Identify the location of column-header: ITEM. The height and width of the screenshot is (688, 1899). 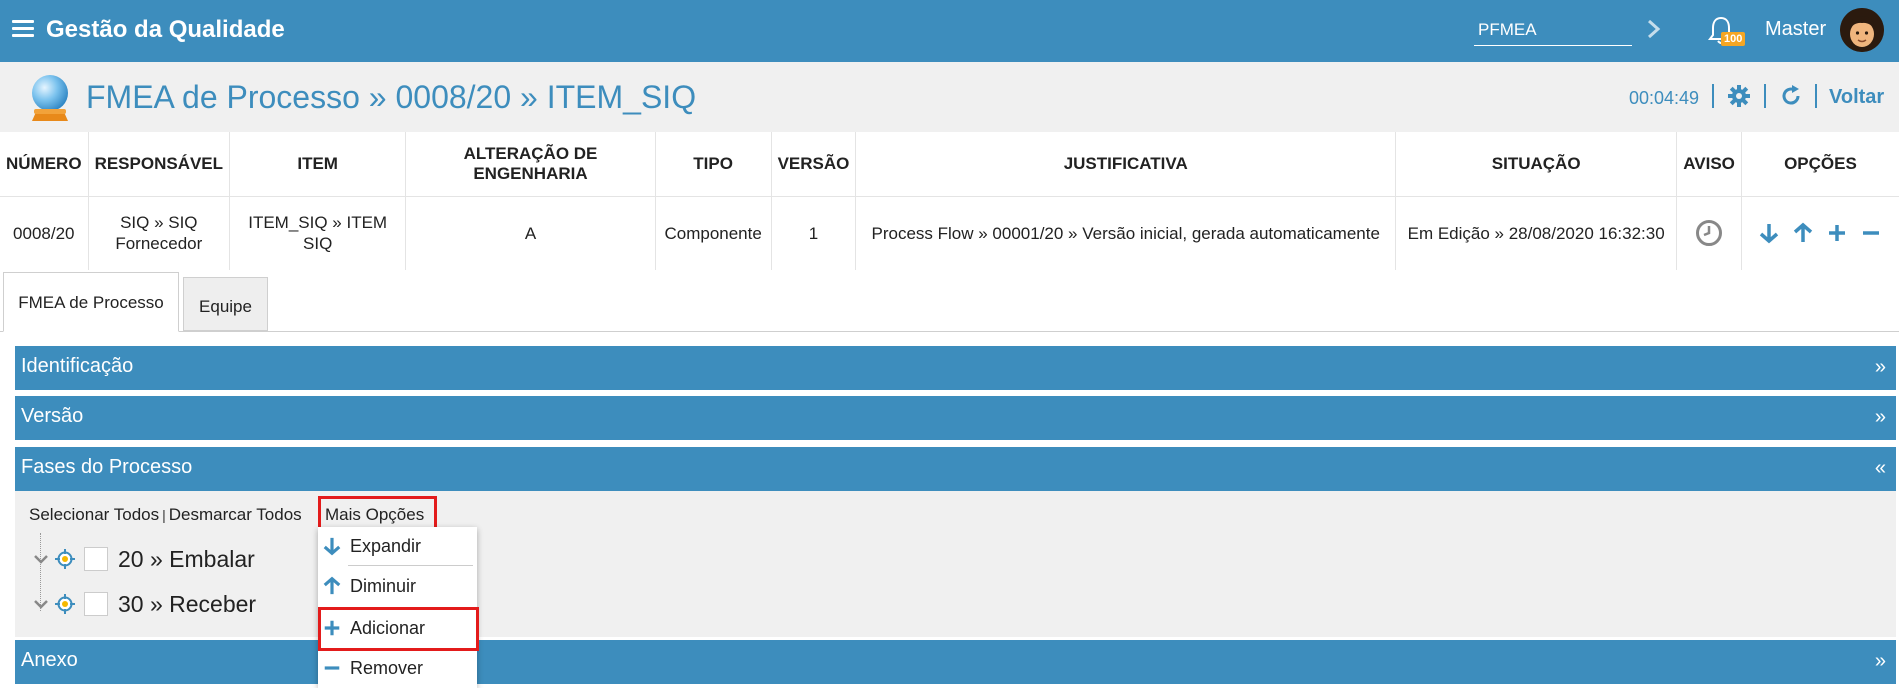
(318, 164).